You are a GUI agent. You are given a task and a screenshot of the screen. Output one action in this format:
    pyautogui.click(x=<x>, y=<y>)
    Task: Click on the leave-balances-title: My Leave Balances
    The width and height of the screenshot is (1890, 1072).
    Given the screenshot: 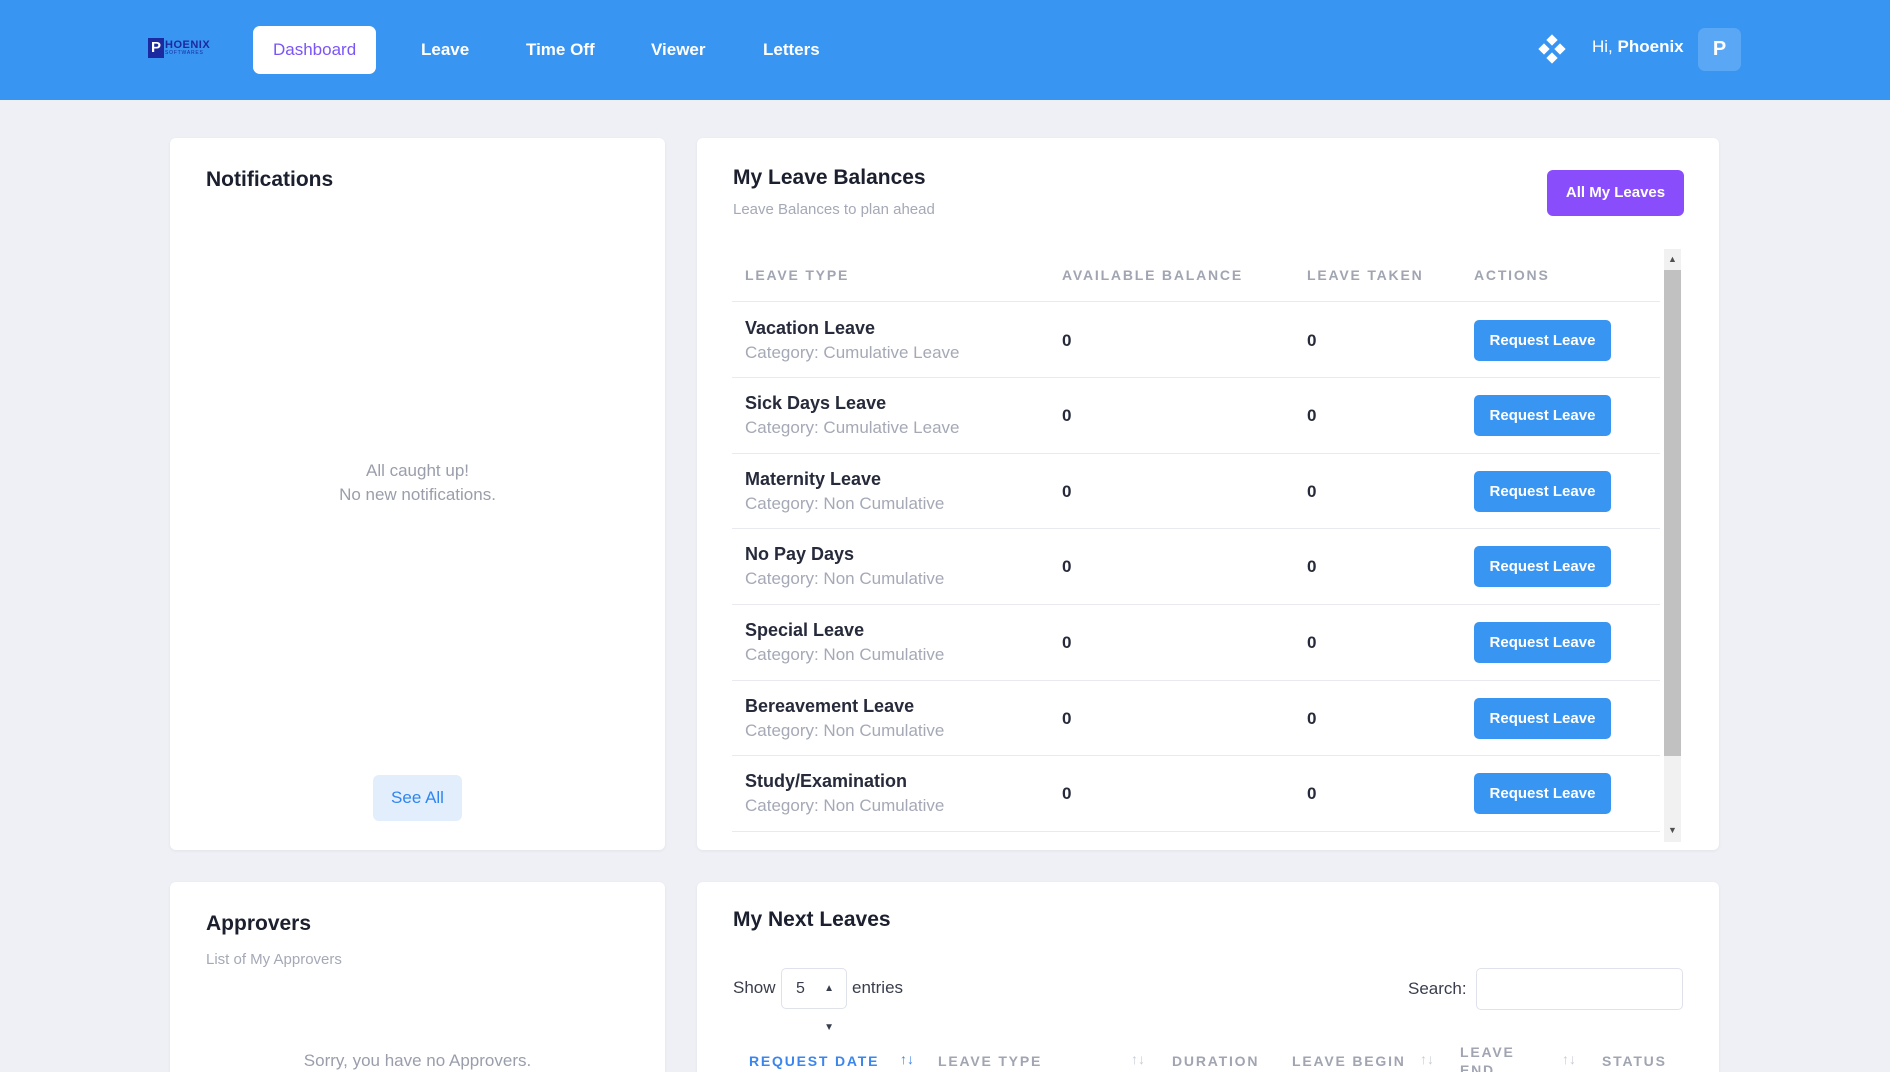 What is the action you would take?
    pyautogui.click(x=829, y=177)
    